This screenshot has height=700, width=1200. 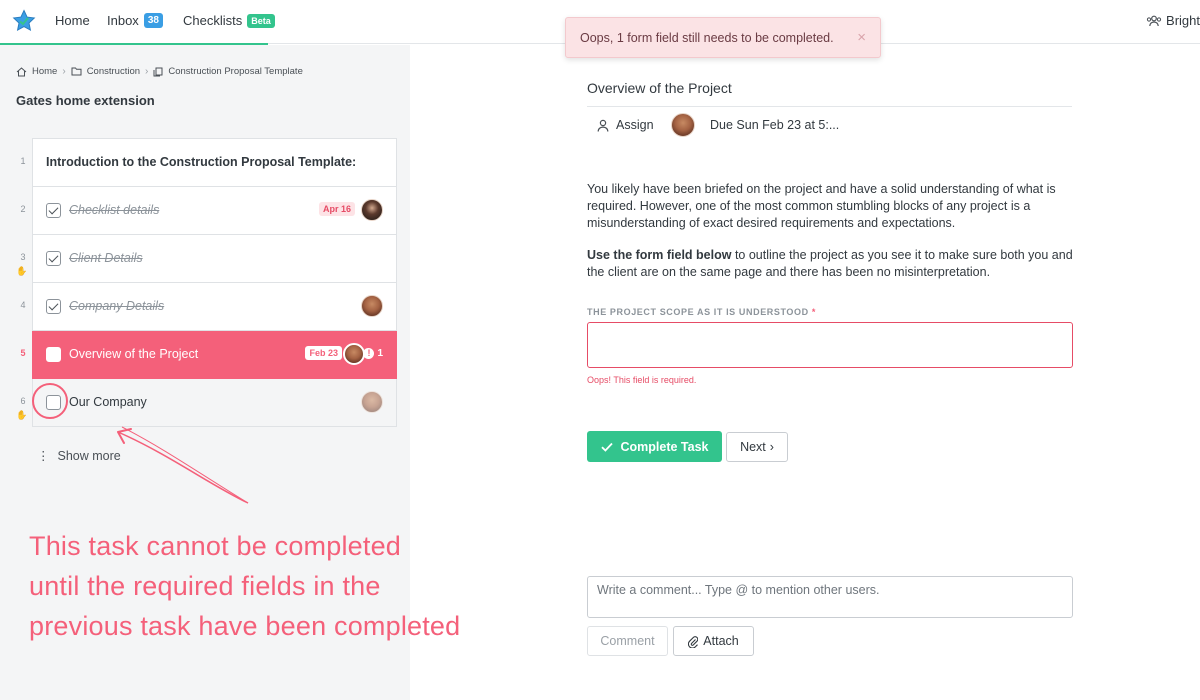 What do you see at coordinates (245, 626) in the screenshot?
I see `annotation-line: previous task have been completed` at bounding box center [245, 626].